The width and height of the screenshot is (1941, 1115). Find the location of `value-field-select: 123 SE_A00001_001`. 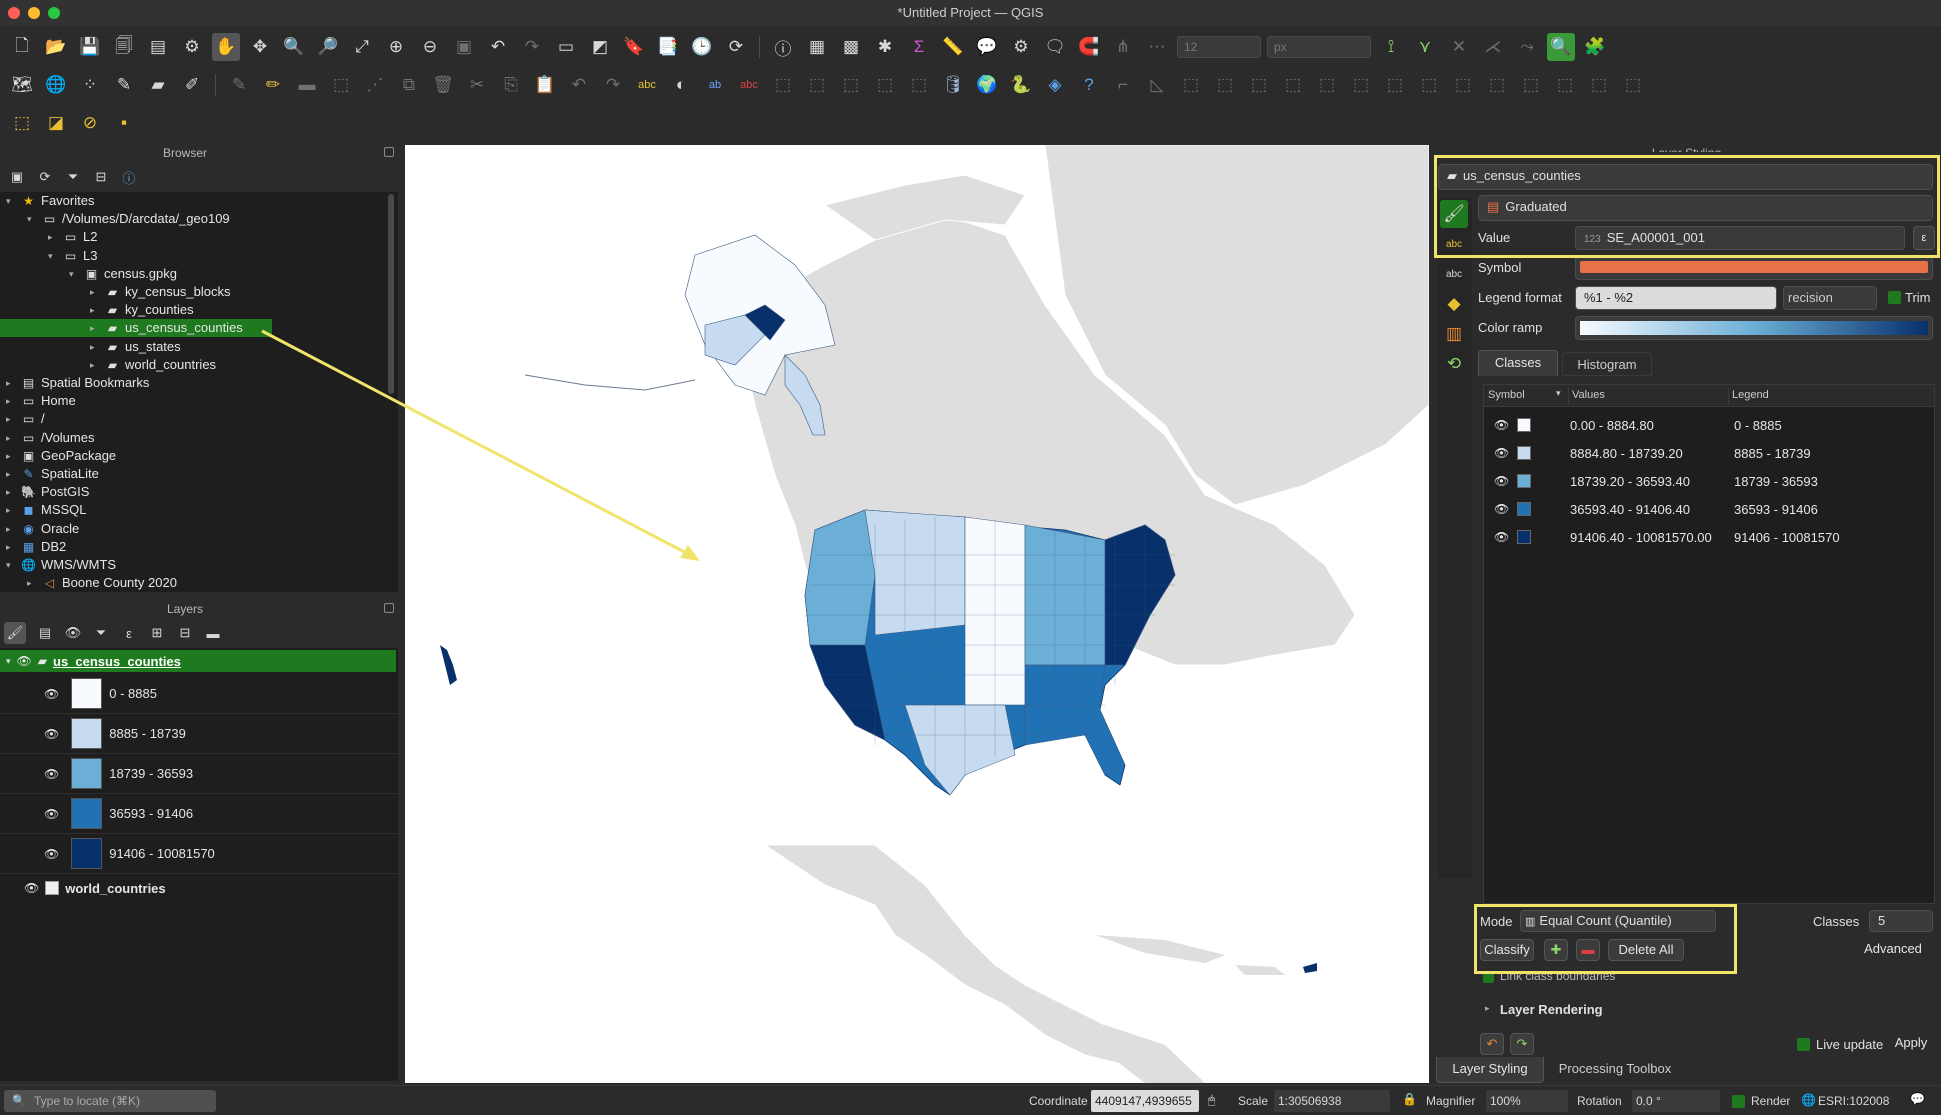

value-field-select: 123 SE_A00001_001 is located at coordinates (1740, 238).